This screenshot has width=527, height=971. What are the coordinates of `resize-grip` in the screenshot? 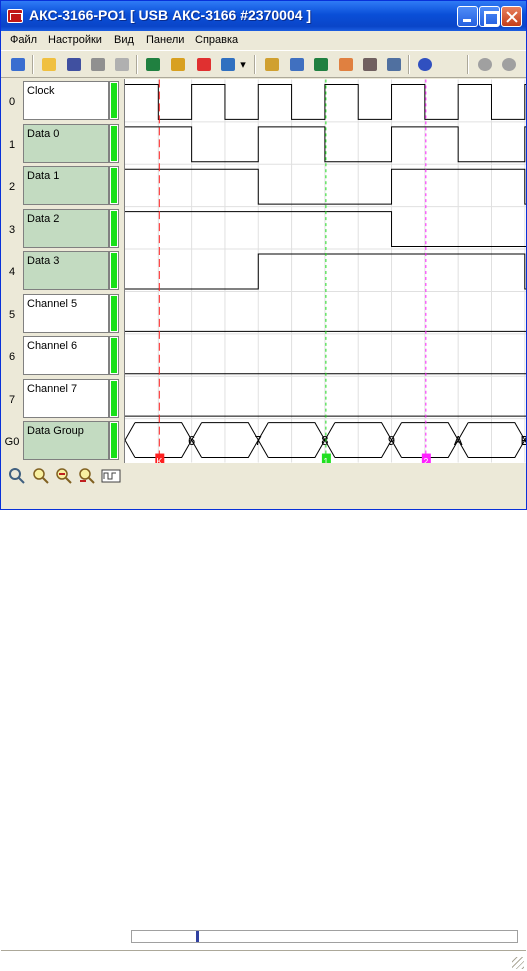 It's located at (518, 963).